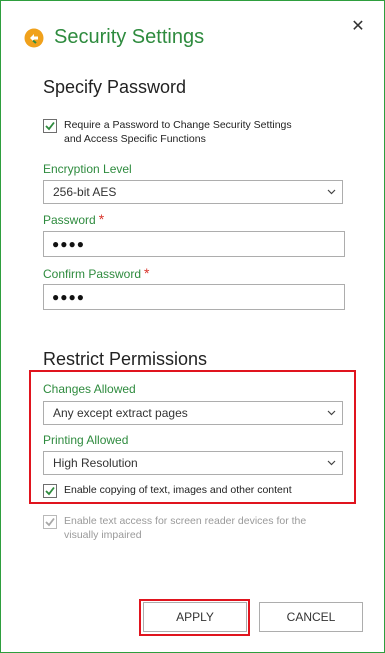 The width and height of the screenshot is (385, 653). I want to click on app-logo-icon, so click(34, 38).